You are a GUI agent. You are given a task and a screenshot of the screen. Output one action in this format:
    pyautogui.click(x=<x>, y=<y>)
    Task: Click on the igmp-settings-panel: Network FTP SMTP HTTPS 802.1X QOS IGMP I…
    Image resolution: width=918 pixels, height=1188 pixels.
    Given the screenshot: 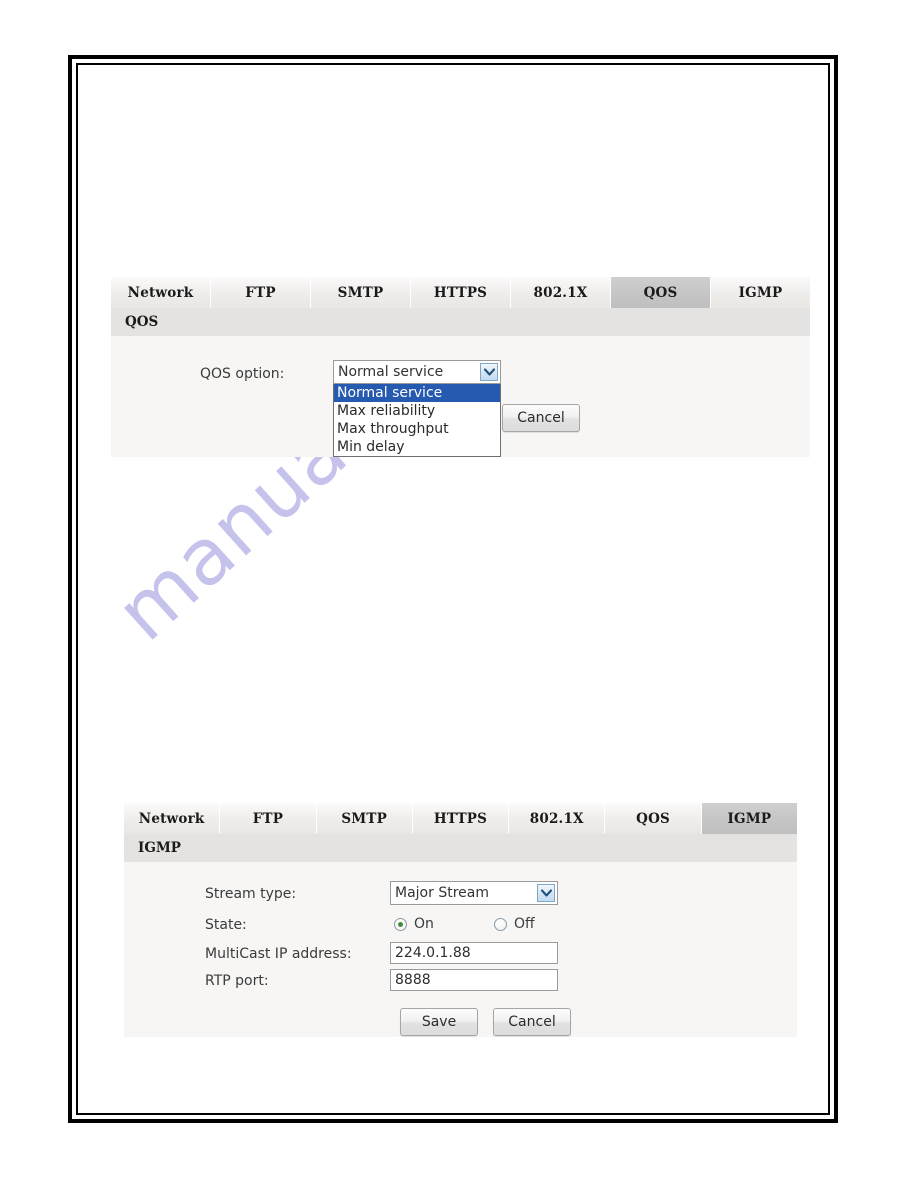 What is the action you would take?
    pyautogui.click(x=460, y=920)
    